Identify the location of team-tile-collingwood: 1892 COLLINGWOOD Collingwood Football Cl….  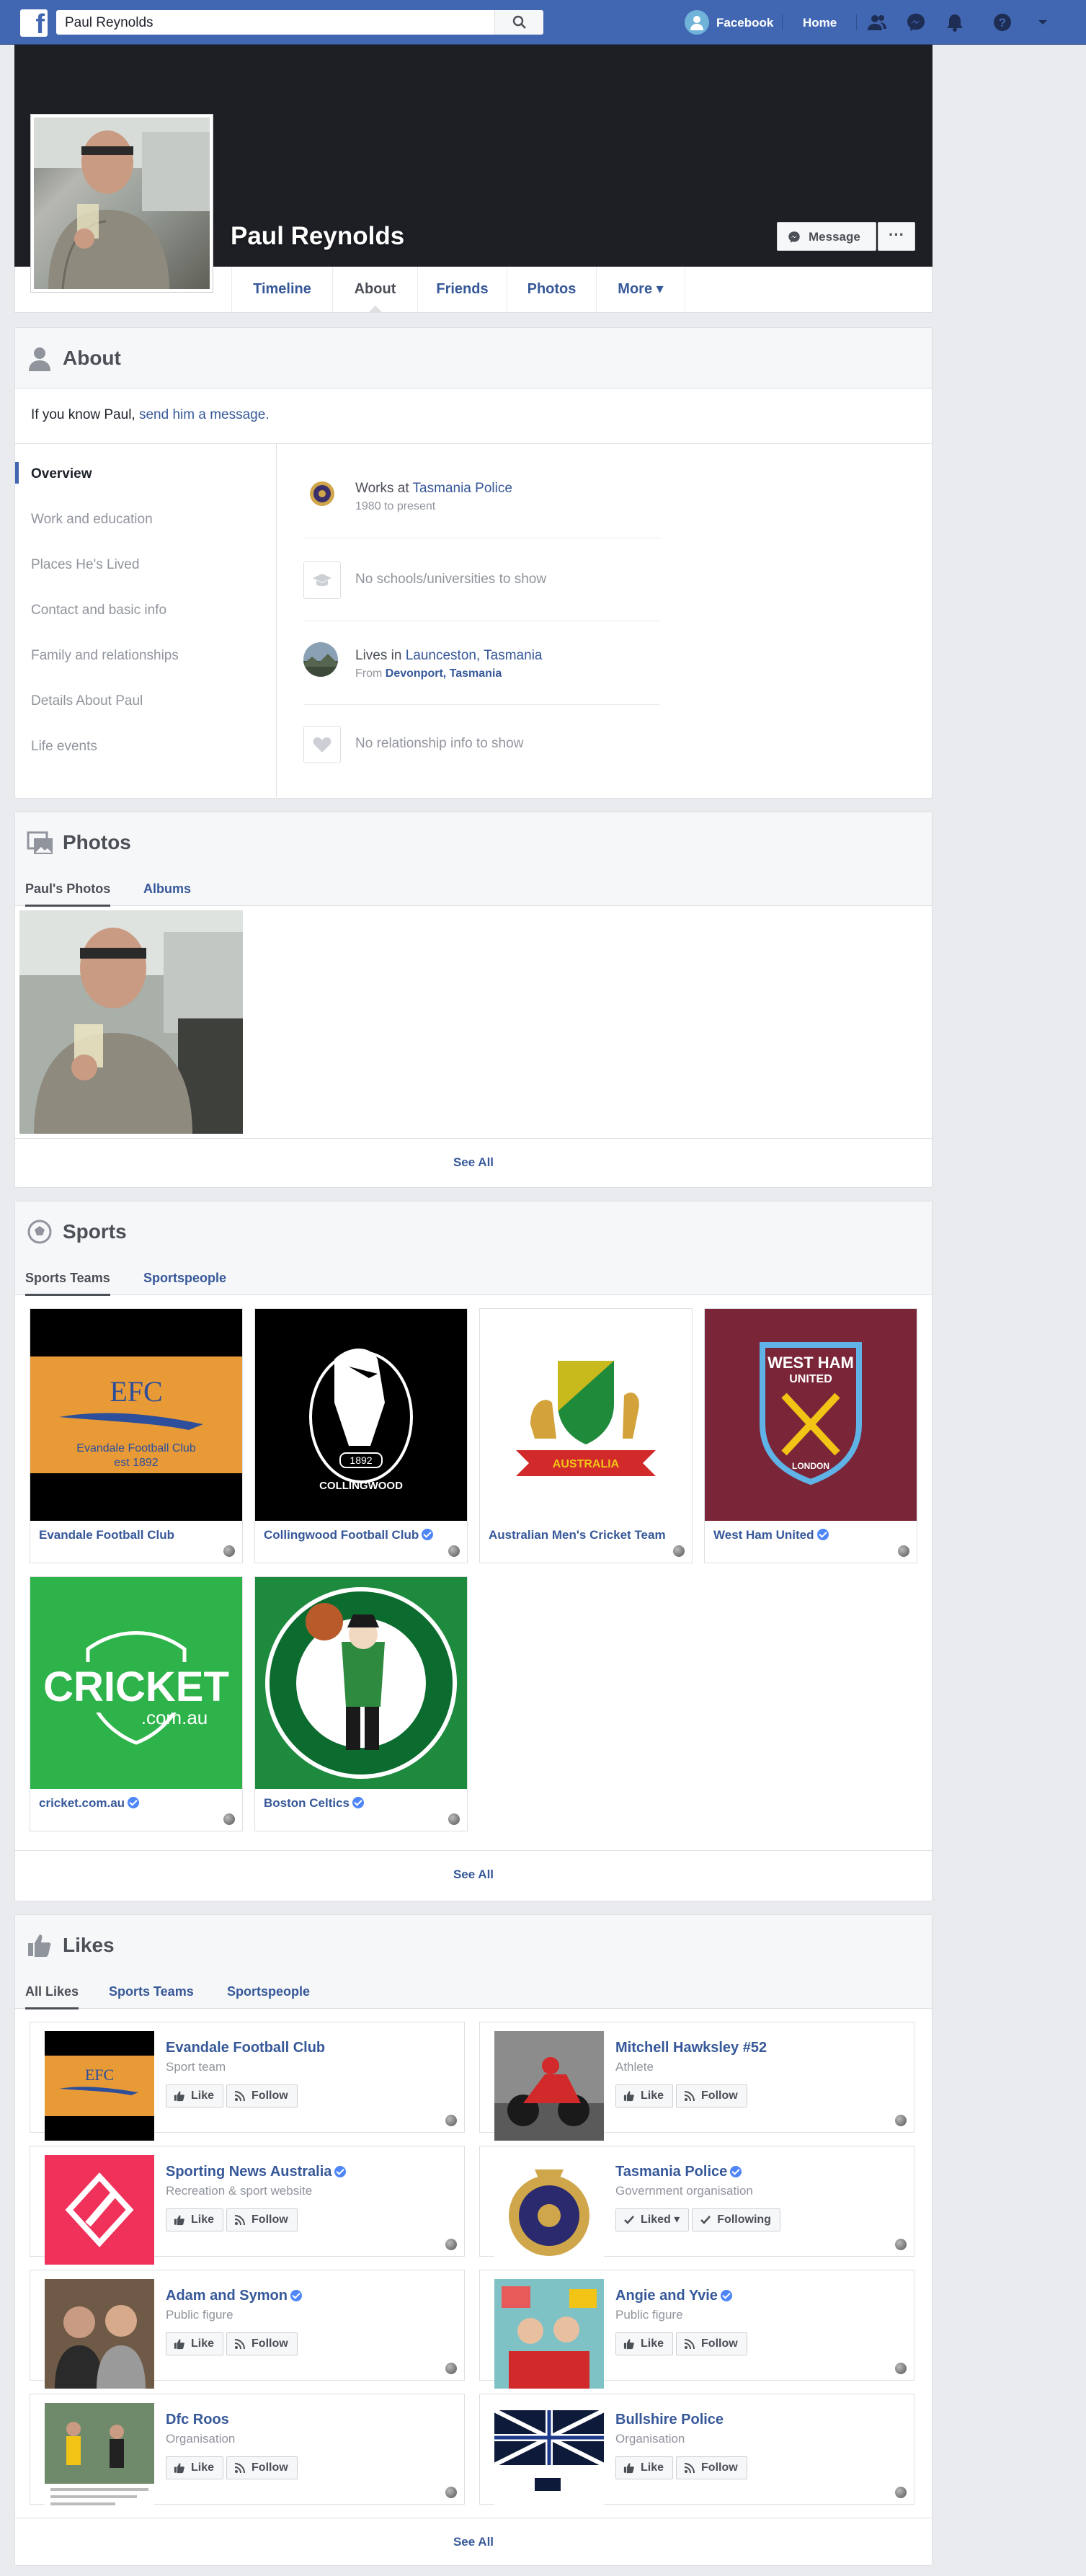
(361, 1435).